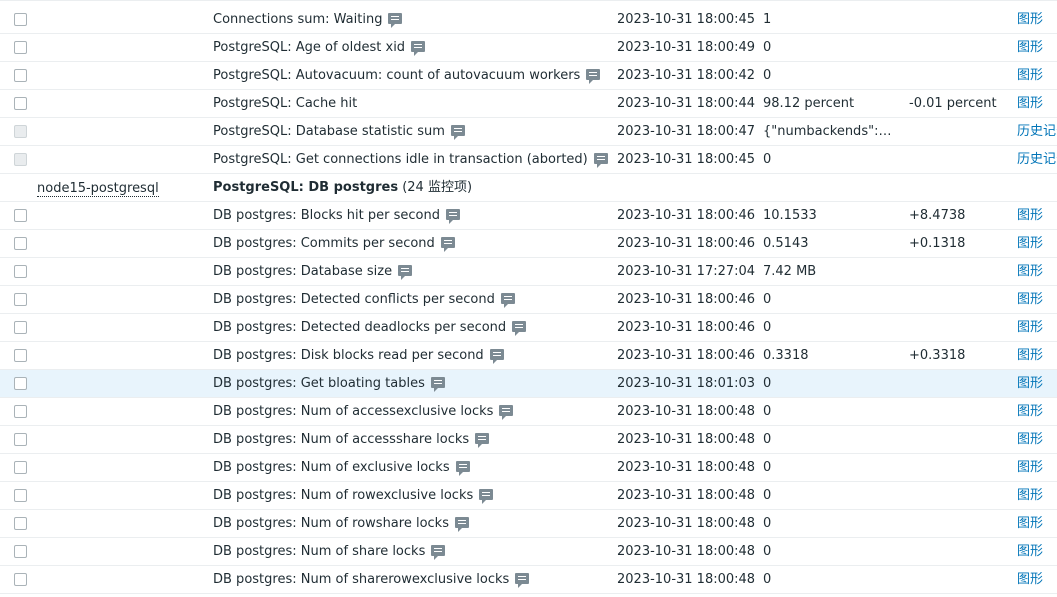  What do you see at coordinates (351, 439) in the screenshot?
I see `item-name: DB postgres: Num of accessshare locks` at bounding box center [351, 439].